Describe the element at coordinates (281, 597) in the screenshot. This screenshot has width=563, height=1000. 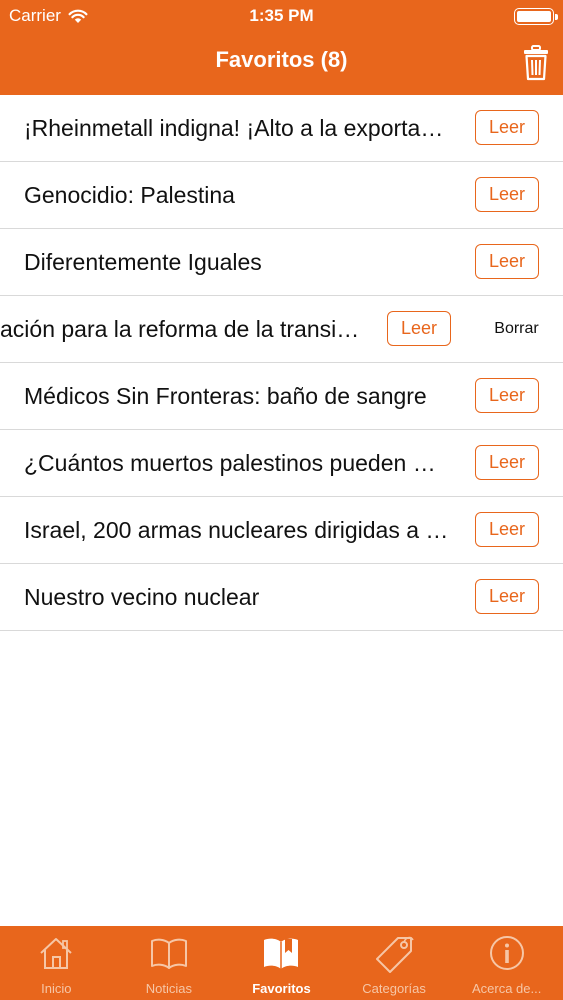
I see `list-item: Nuestro vecino nuclear Leer` at that location.